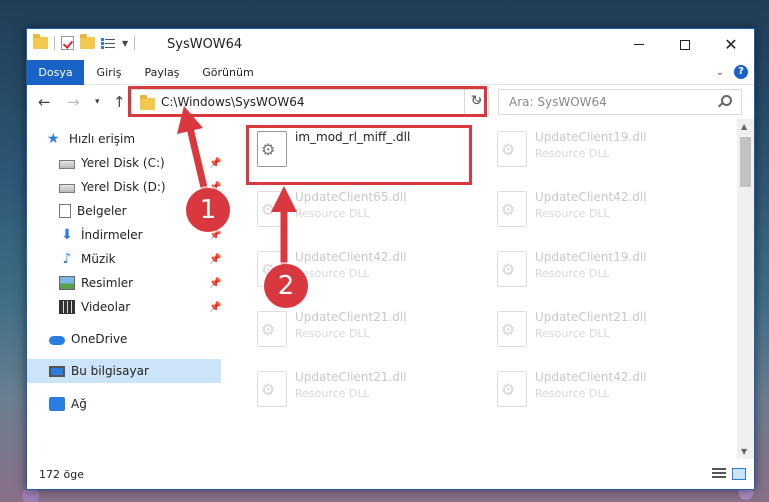 The image size is (769, 502). I want to click on help-icon: ?, so click(741, 72).